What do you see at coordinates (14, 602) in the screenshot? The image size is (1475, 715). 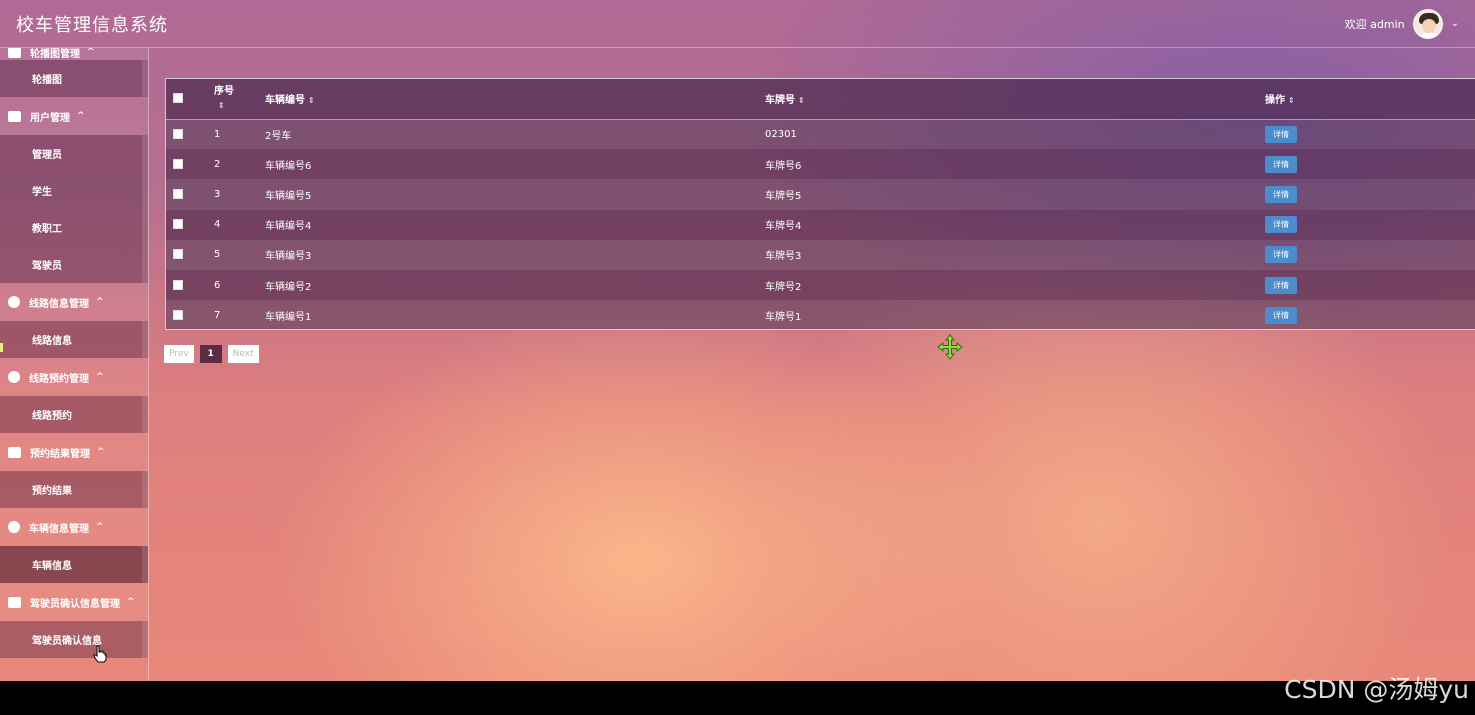 I see `wallet-icon` at bounding box center [14, 602].